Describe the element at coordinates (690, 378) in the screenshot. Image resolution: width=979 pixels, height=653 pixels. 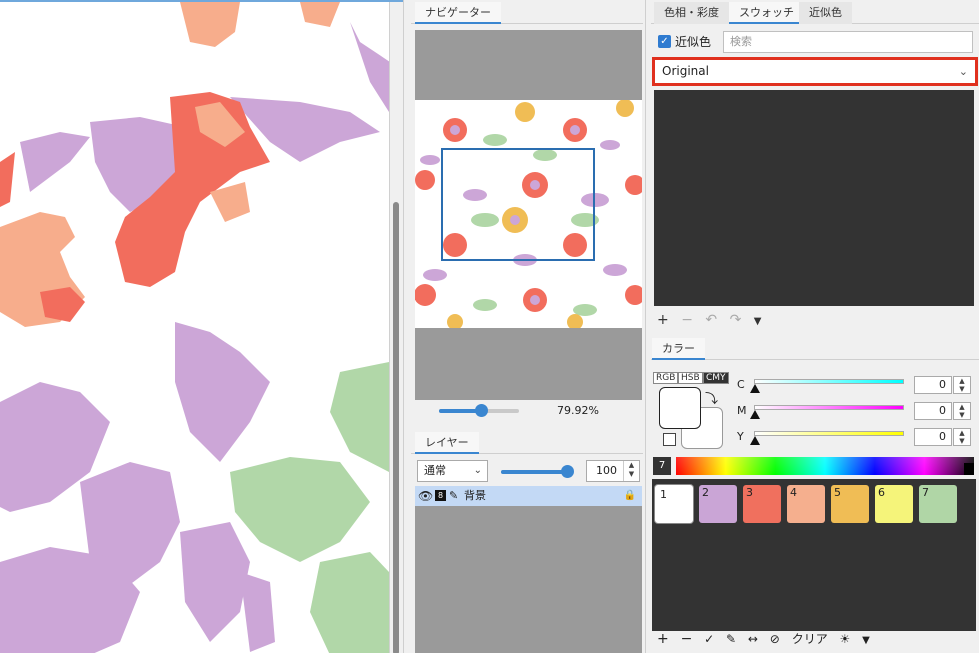
I see `mode-hsb-button: HSB` at that location.